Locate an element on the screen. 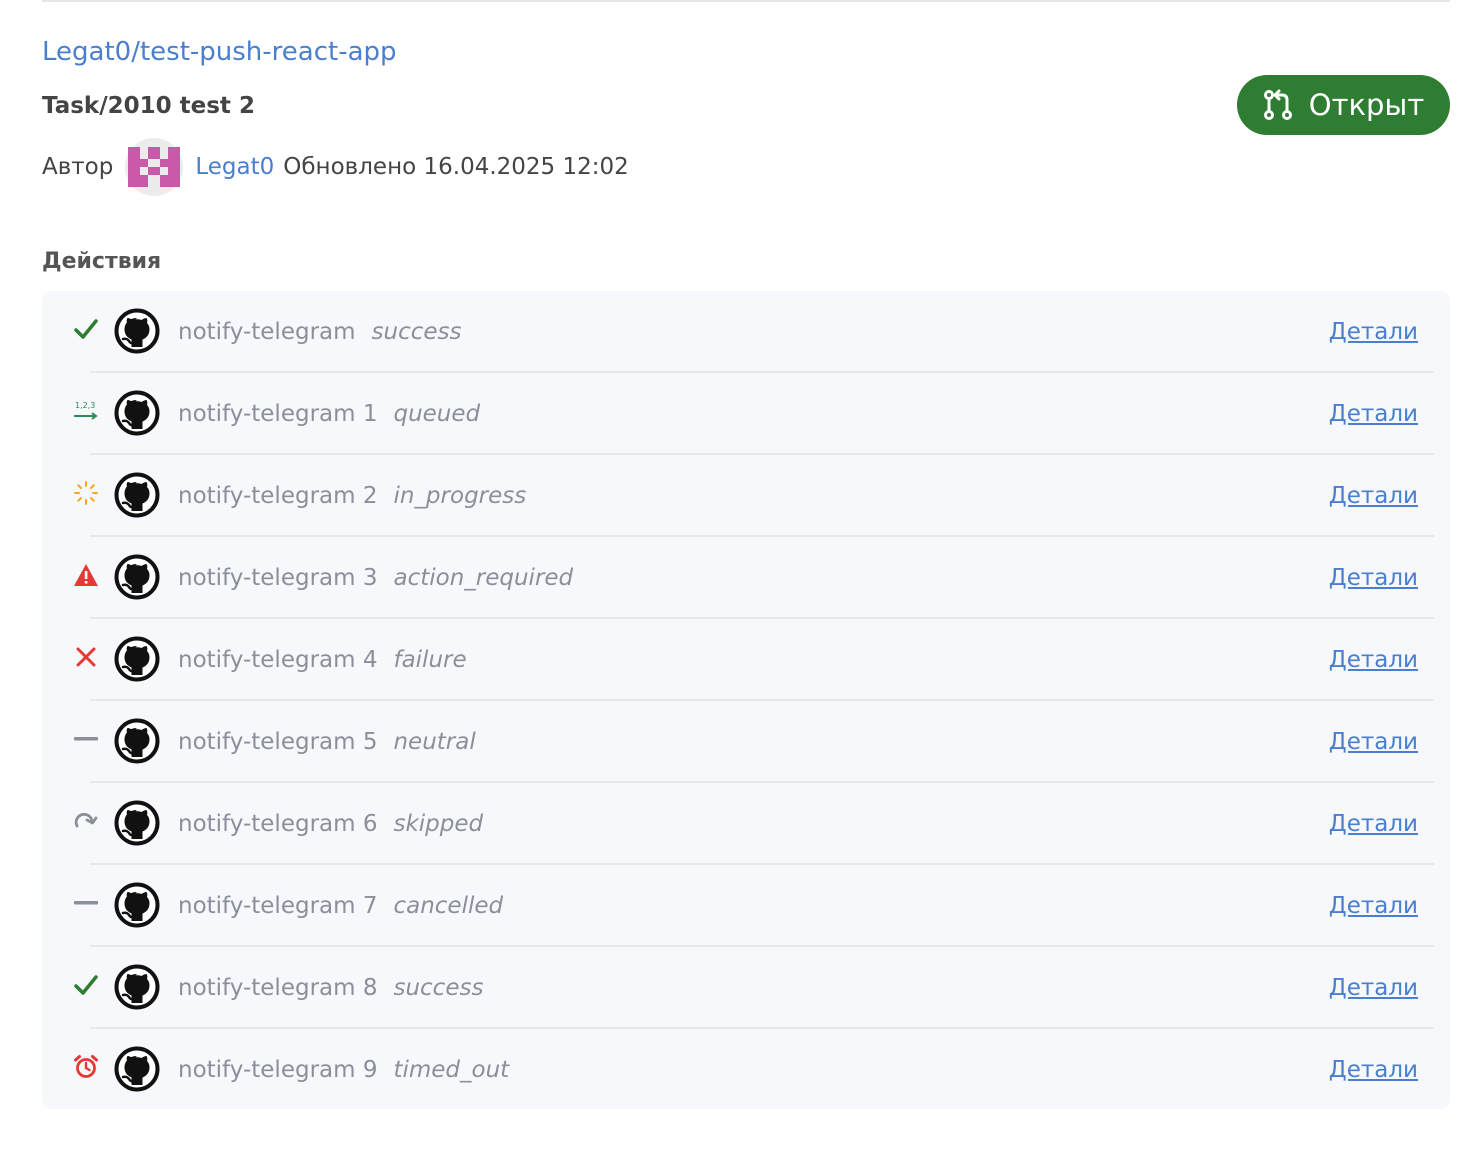  list-item: 1,2,3 notify-telegram 1 queued Детали is located at coordinates (754, 414).